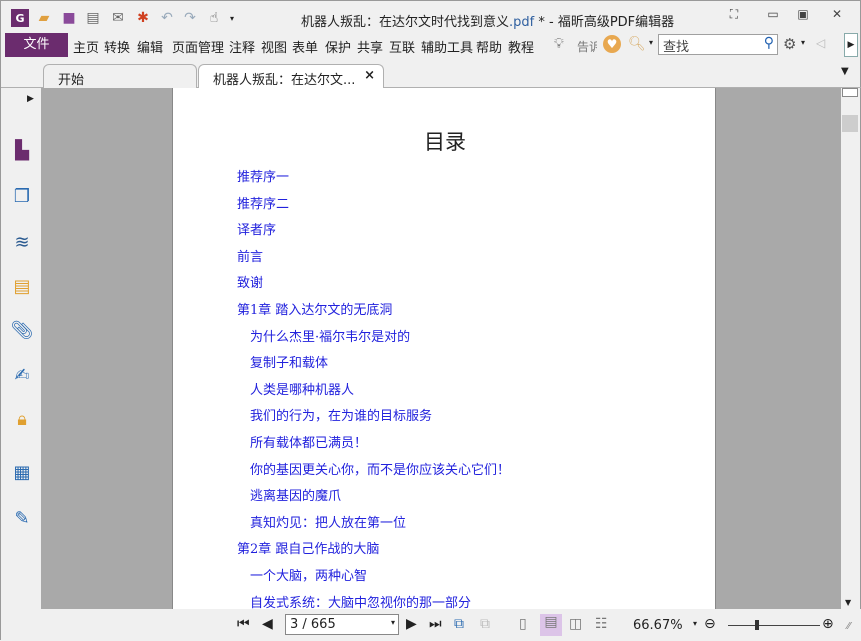  Describe the element at coordinates (718, 44) in the screenshot. I see `search-input: 查找 ⚲` at that location.